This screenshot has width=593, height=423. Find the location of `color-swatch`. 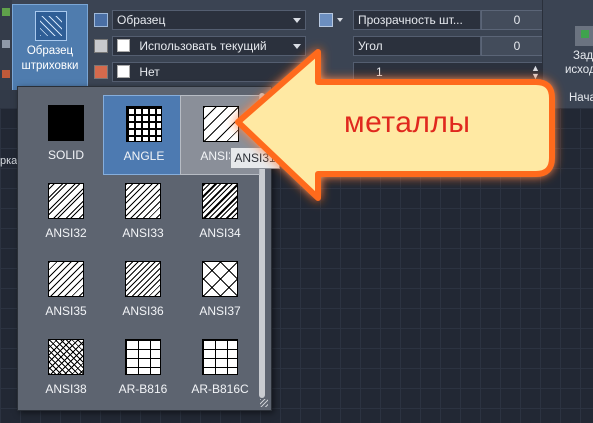

color-swatch is located at coordinates (123, 45).